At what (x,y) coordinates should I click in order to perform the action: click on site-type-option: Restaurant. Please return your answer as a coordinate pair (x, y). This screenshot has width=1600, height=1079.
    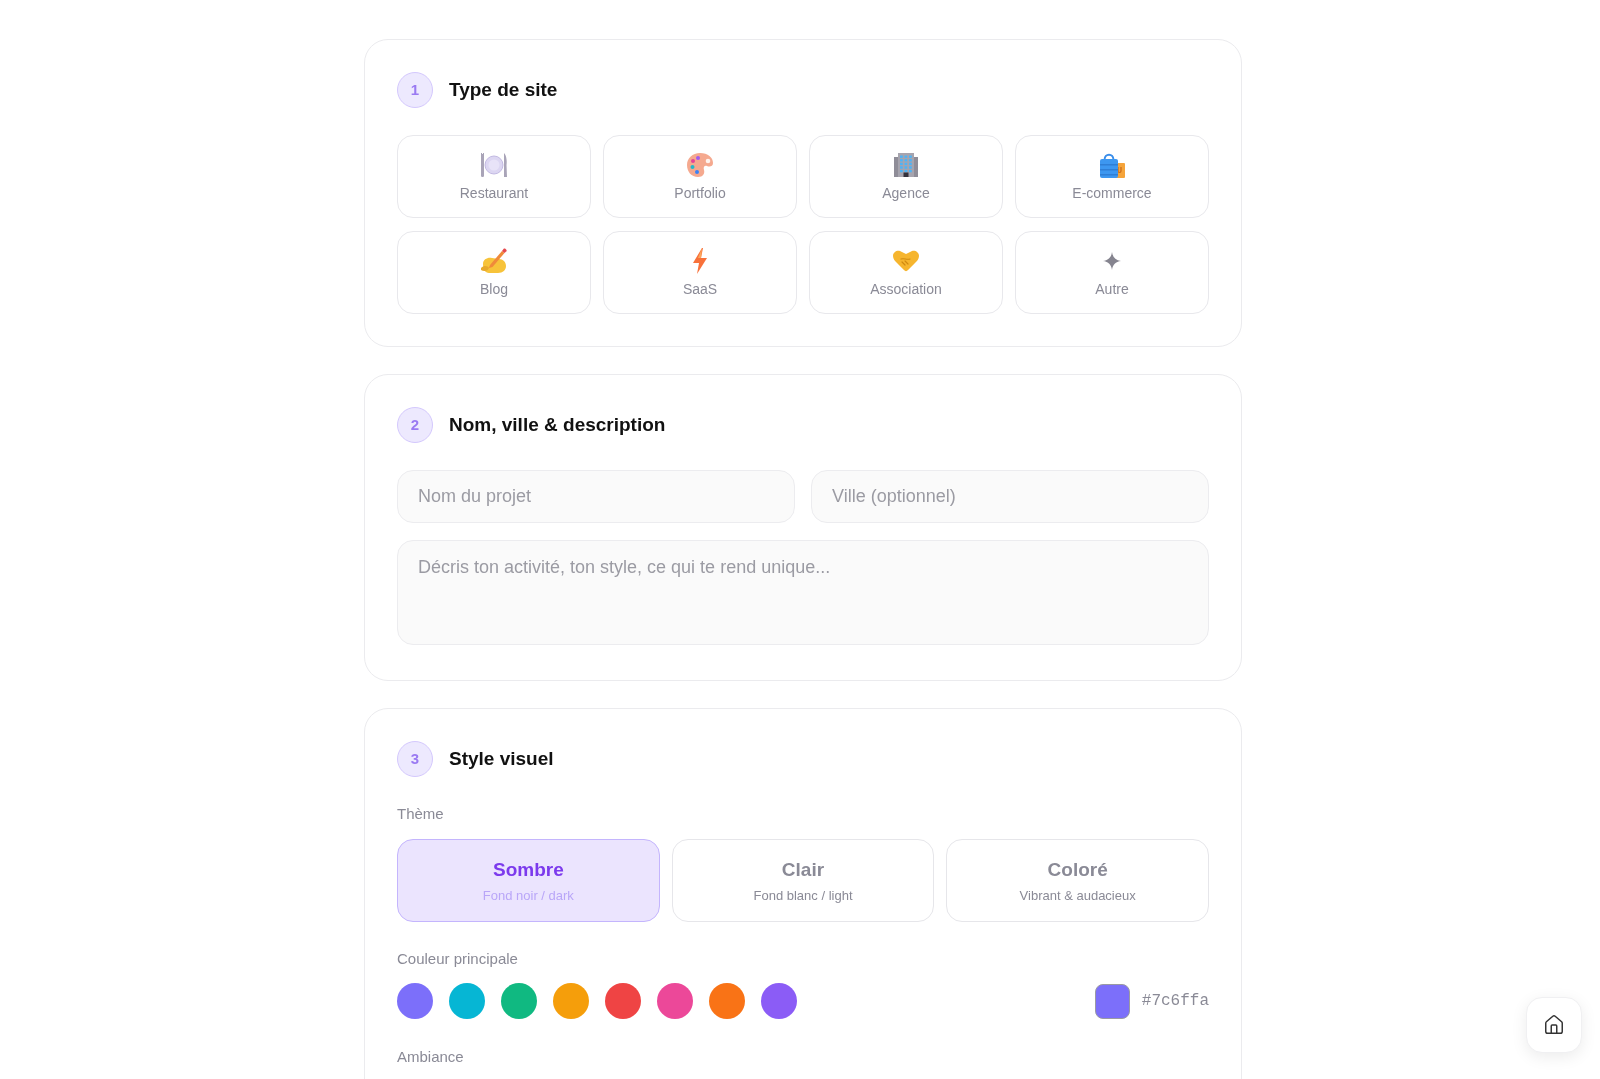
    Looking at the image, I should click on (494, 176).